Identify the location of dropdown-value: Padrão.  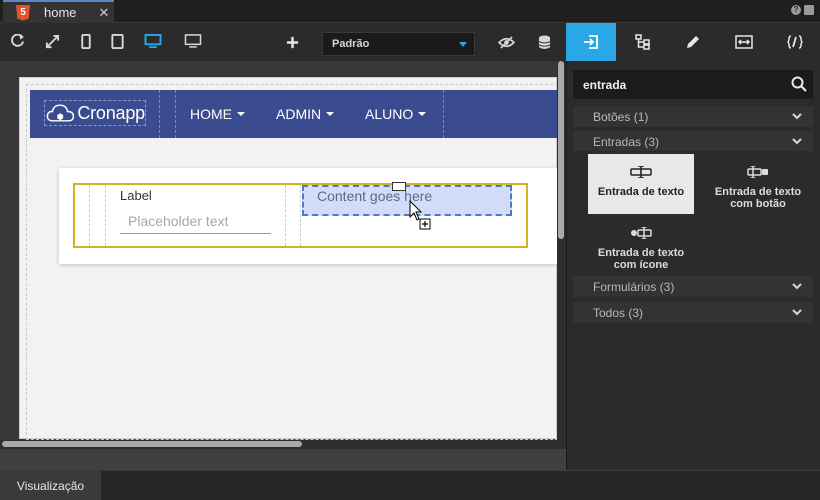
(351, 44).